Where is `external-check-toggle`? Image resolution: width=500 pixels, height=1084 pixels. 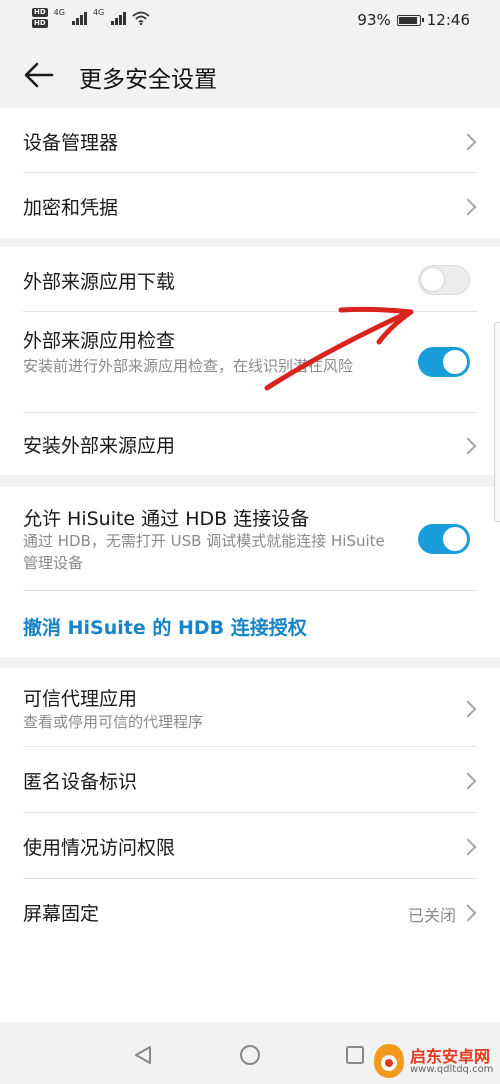
external-check-toggle is located at coordinates (444, 362).